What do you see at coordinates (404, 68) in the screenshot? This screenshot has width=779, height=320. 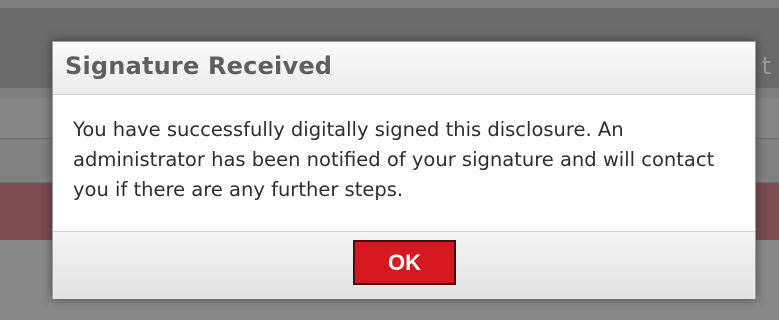 I see `dialog-header: Signature Received` at bounding box center [404, 68].